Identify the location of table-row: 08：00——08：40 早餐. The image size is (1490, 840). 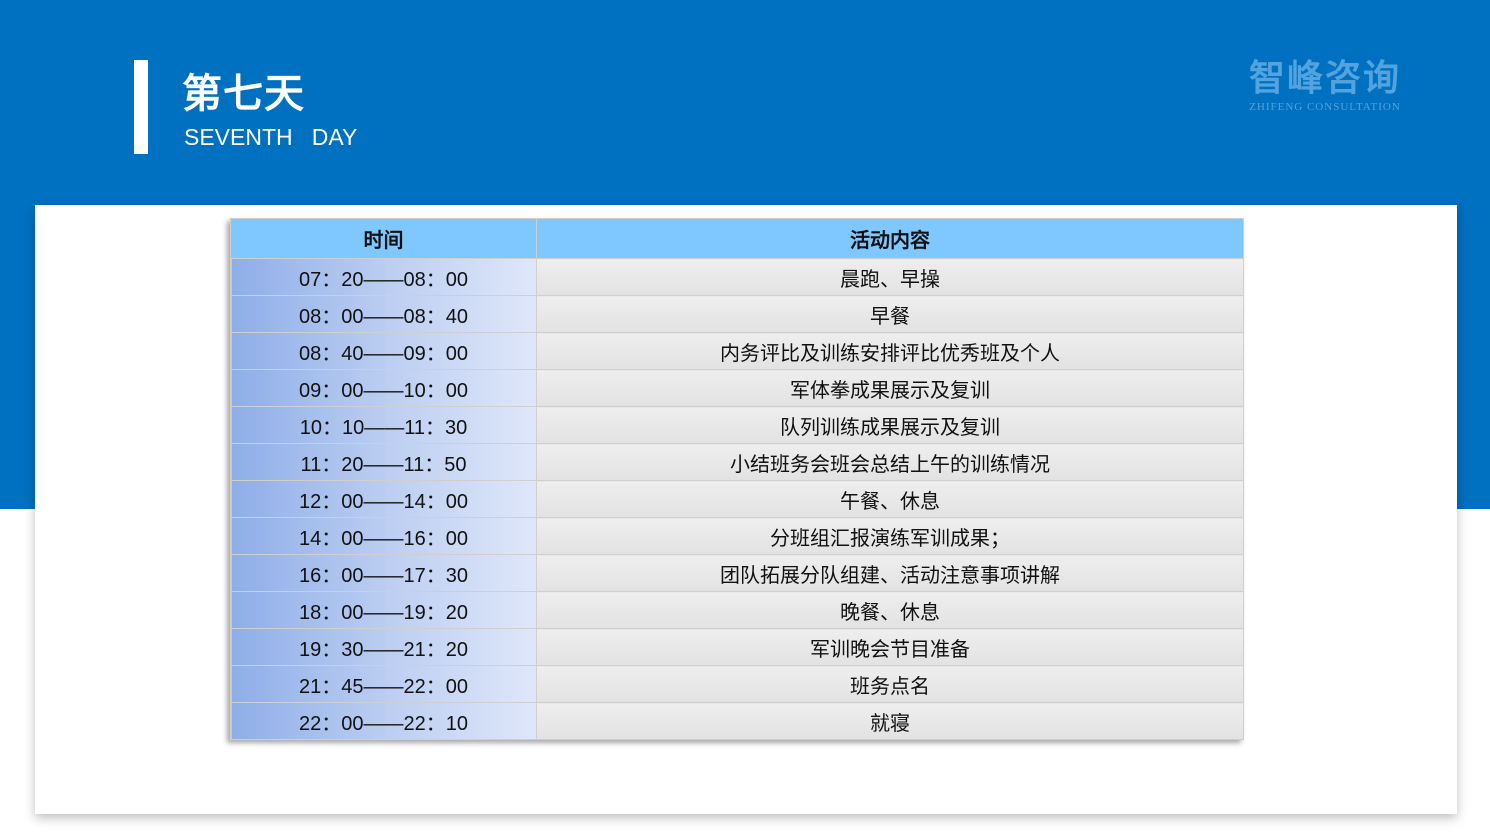
(737, 314).